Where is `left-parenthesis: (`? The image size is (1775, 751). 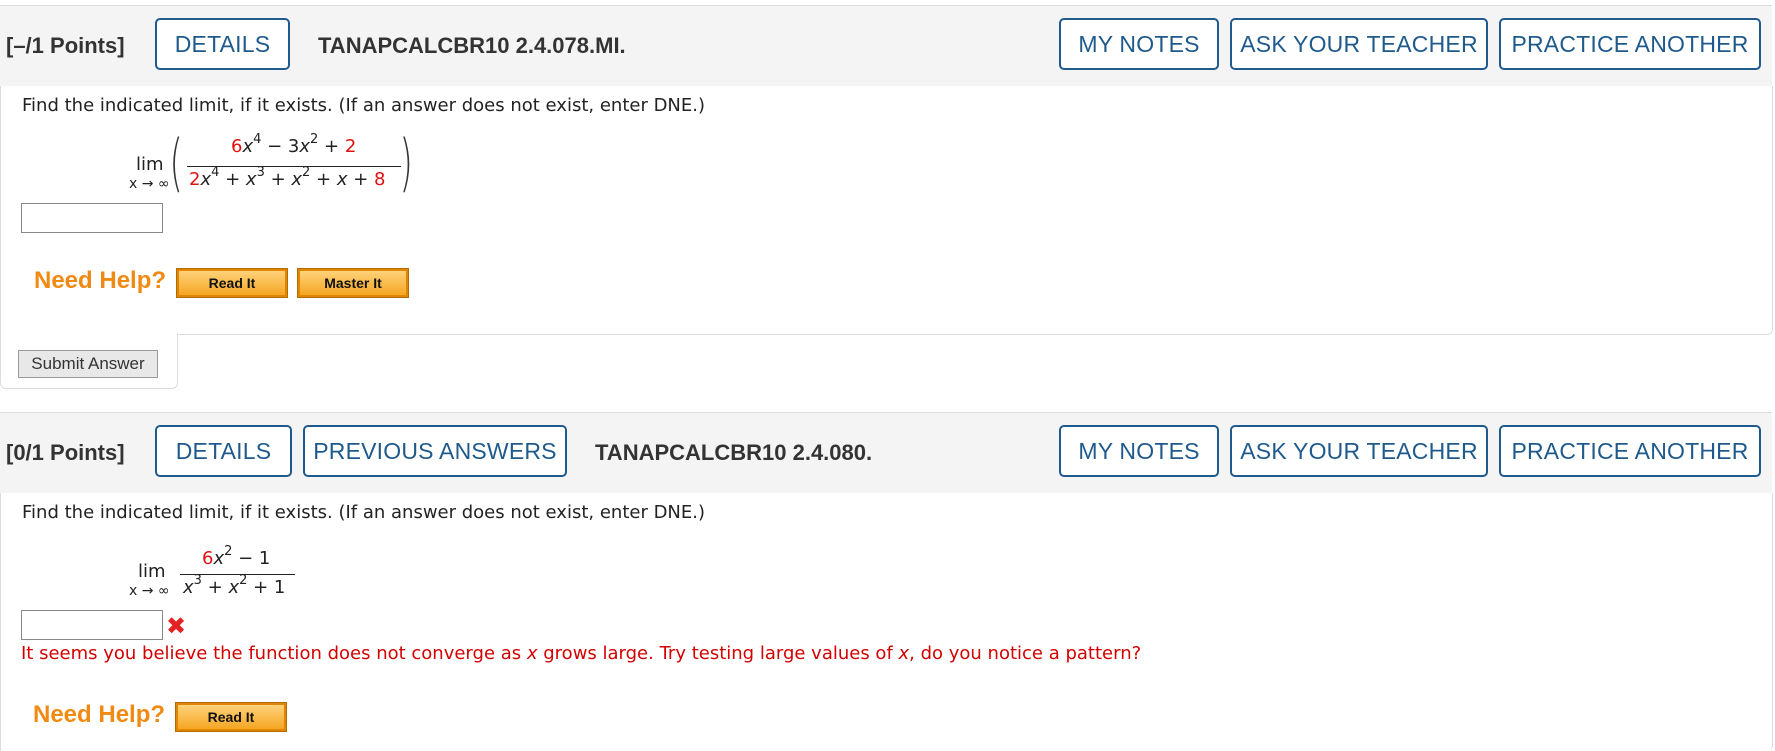 left-parenthesis: ( is located at coordinates (176, 162).